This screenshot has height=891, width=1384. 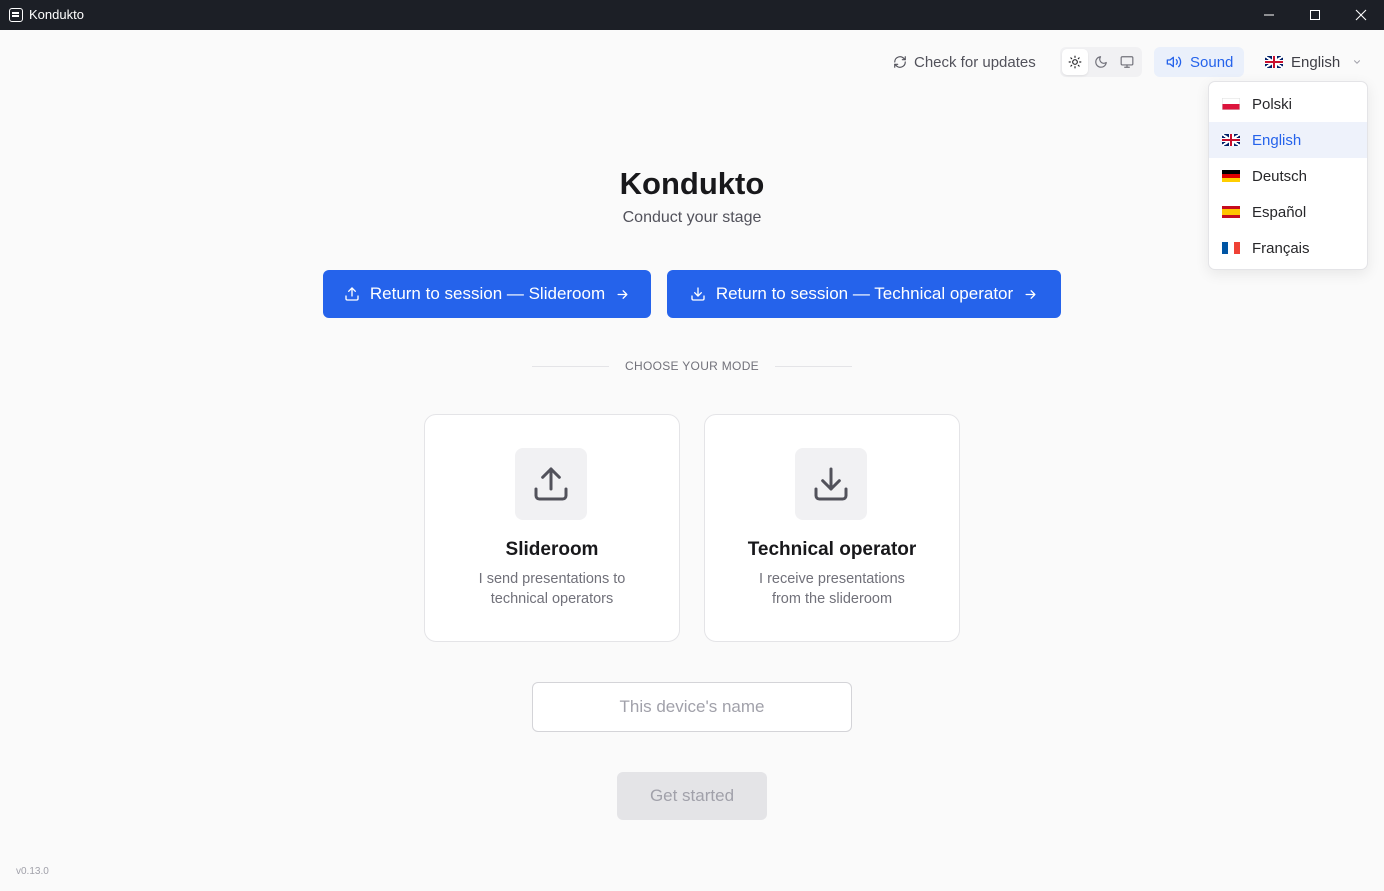 I want to click on language-select: English, so click(x=1313, y=62).